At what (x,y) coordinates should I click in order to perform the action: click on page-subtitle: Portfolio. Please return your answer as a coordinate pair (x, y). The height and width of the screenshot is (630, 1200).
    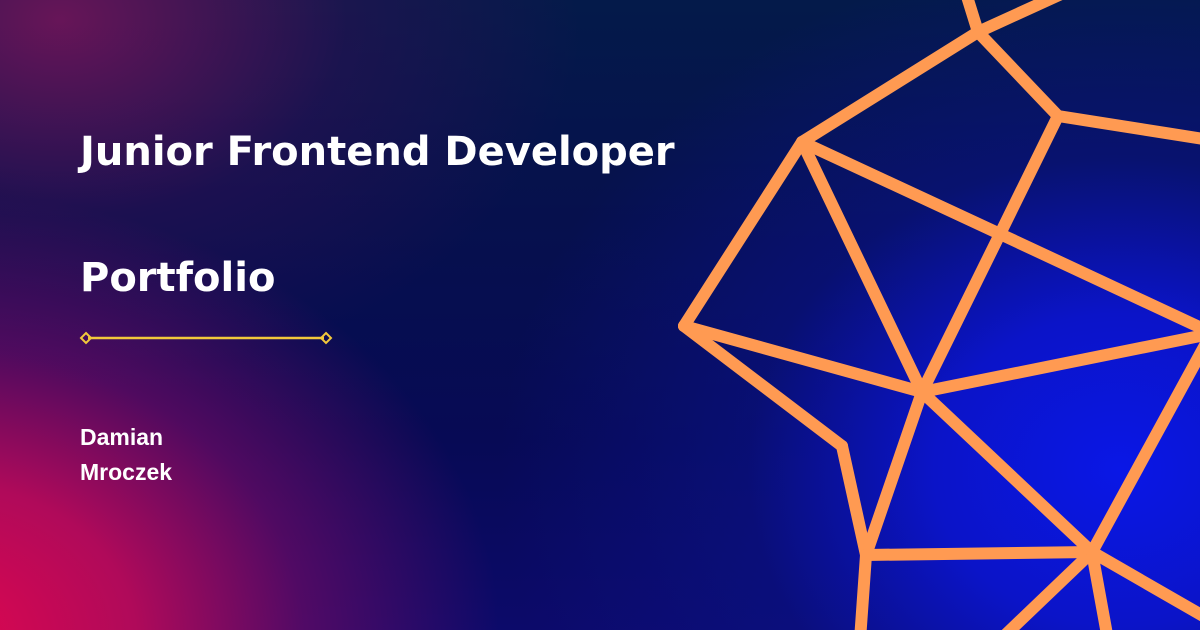
    Looking at the image, I should click on (178, 278).